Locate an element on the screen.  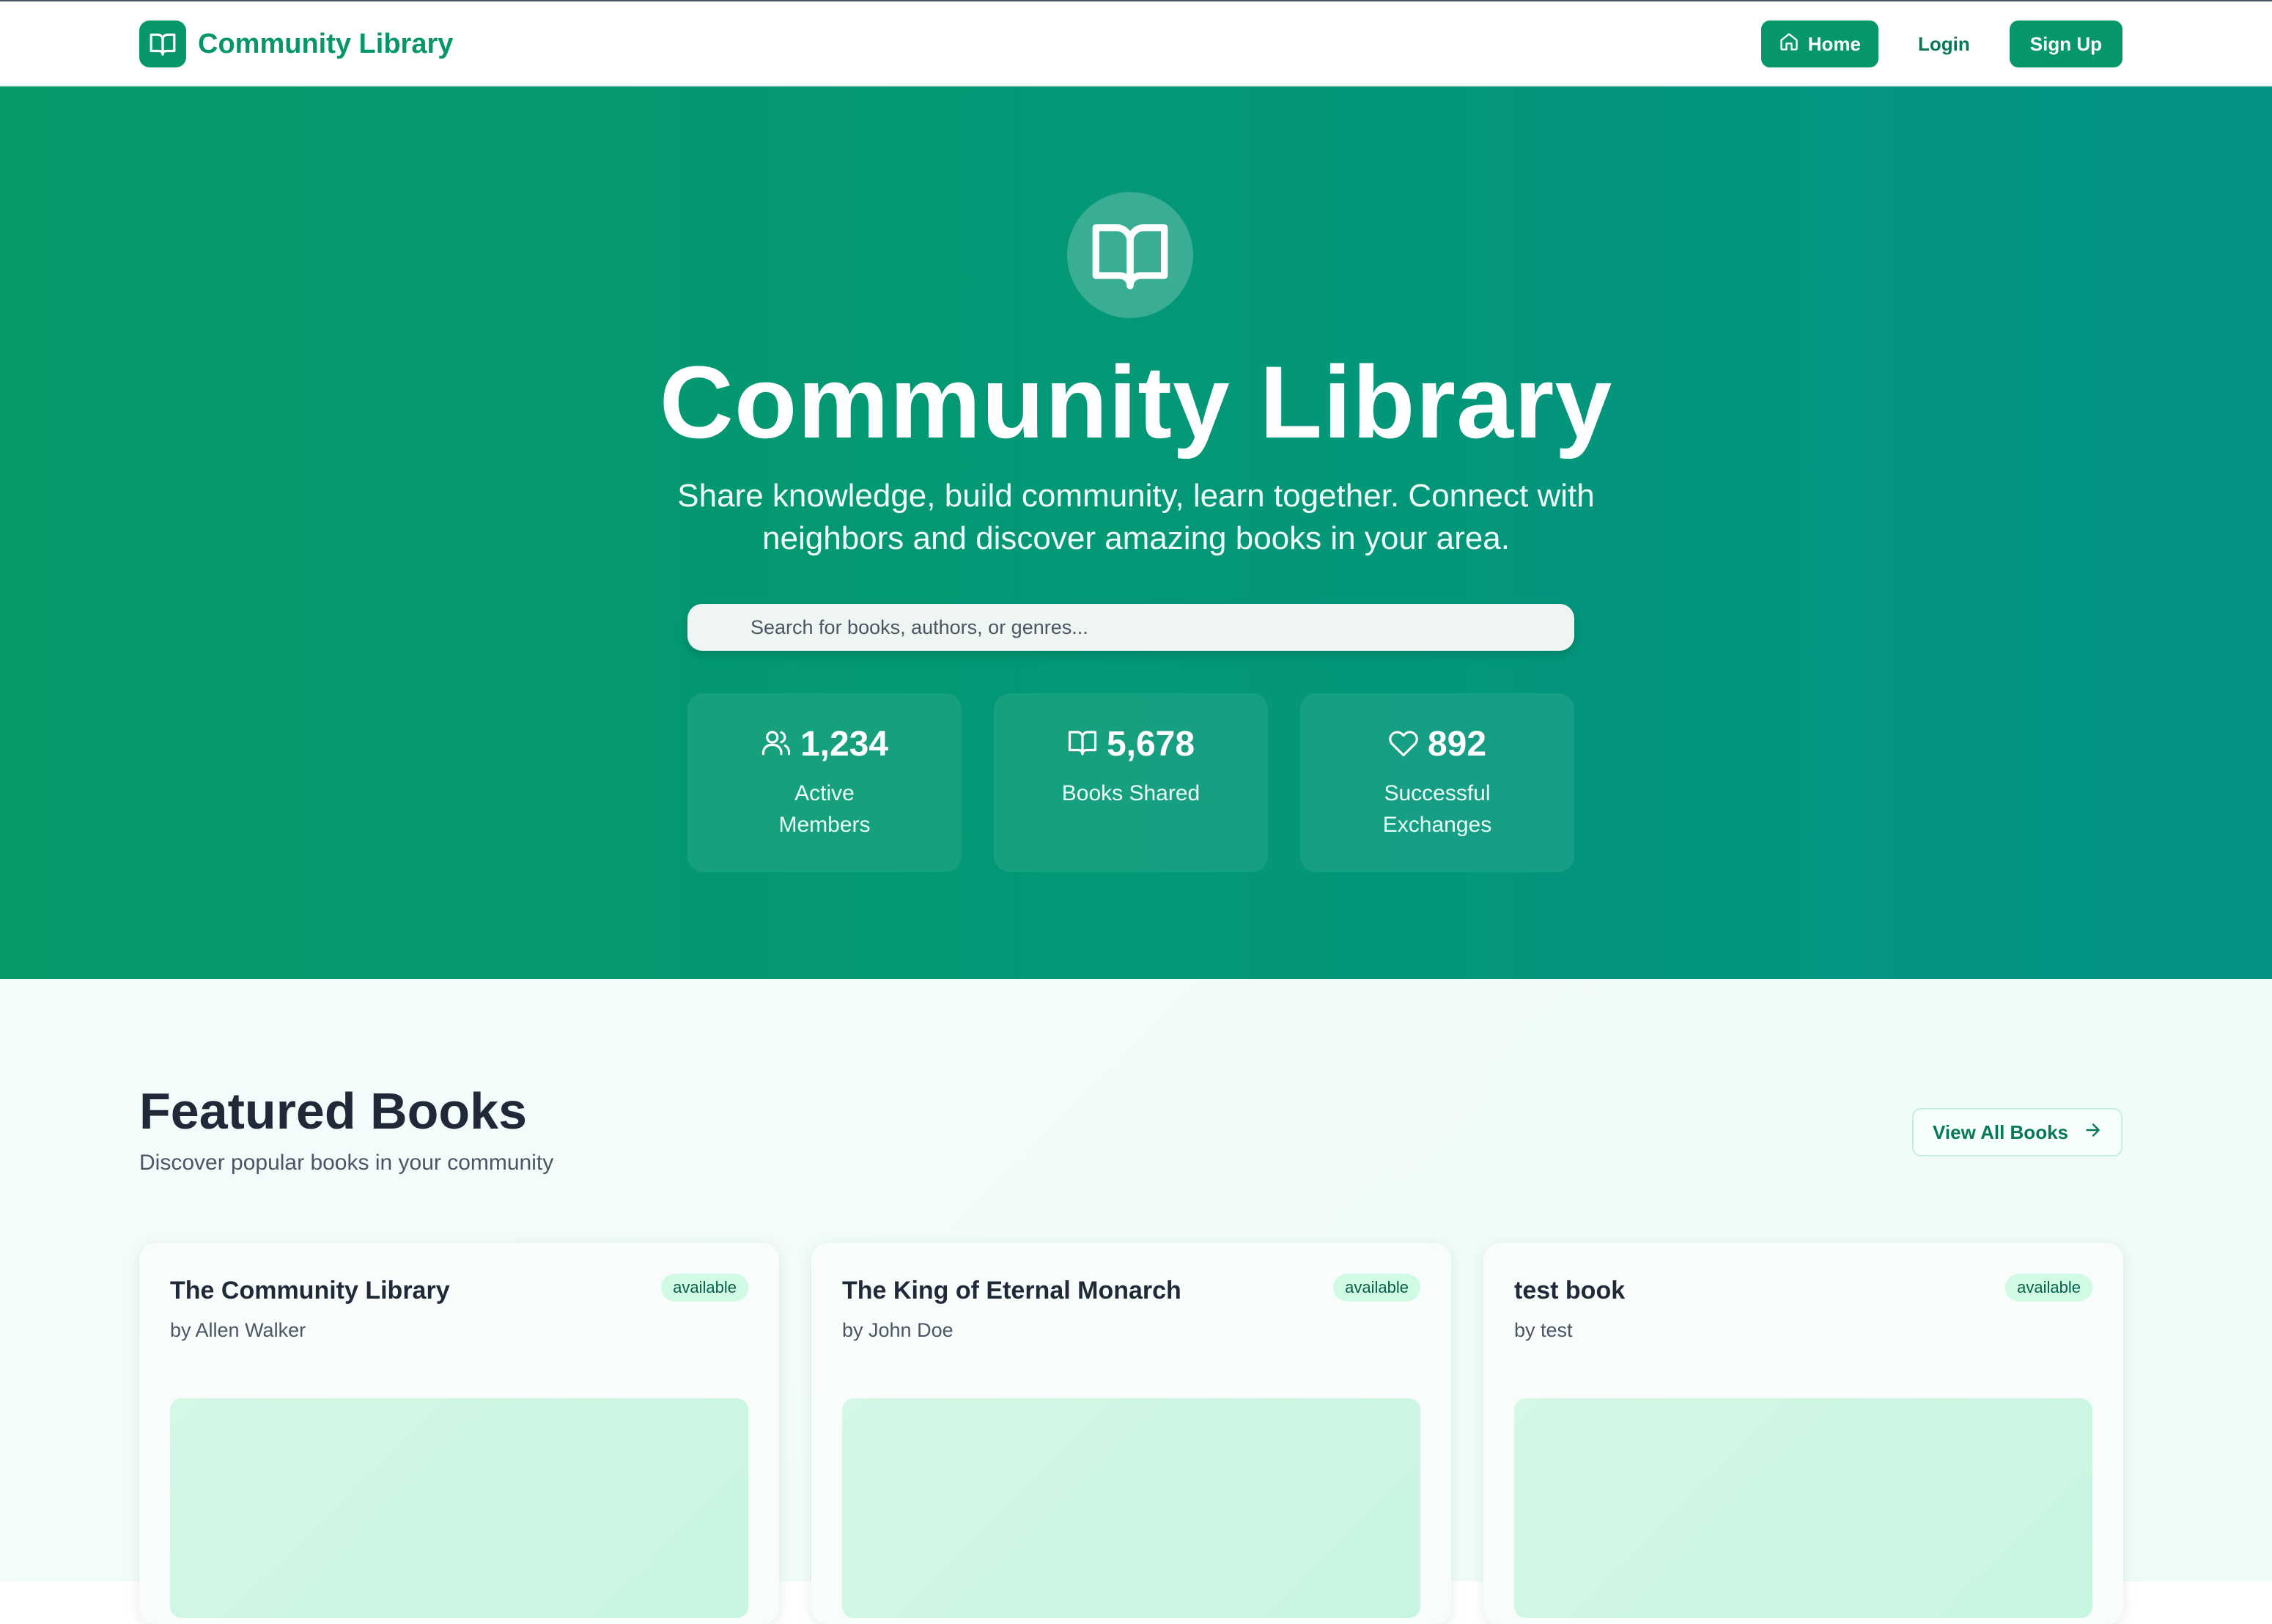
book-author: by John Doe is located at coordinates (898, 1330).